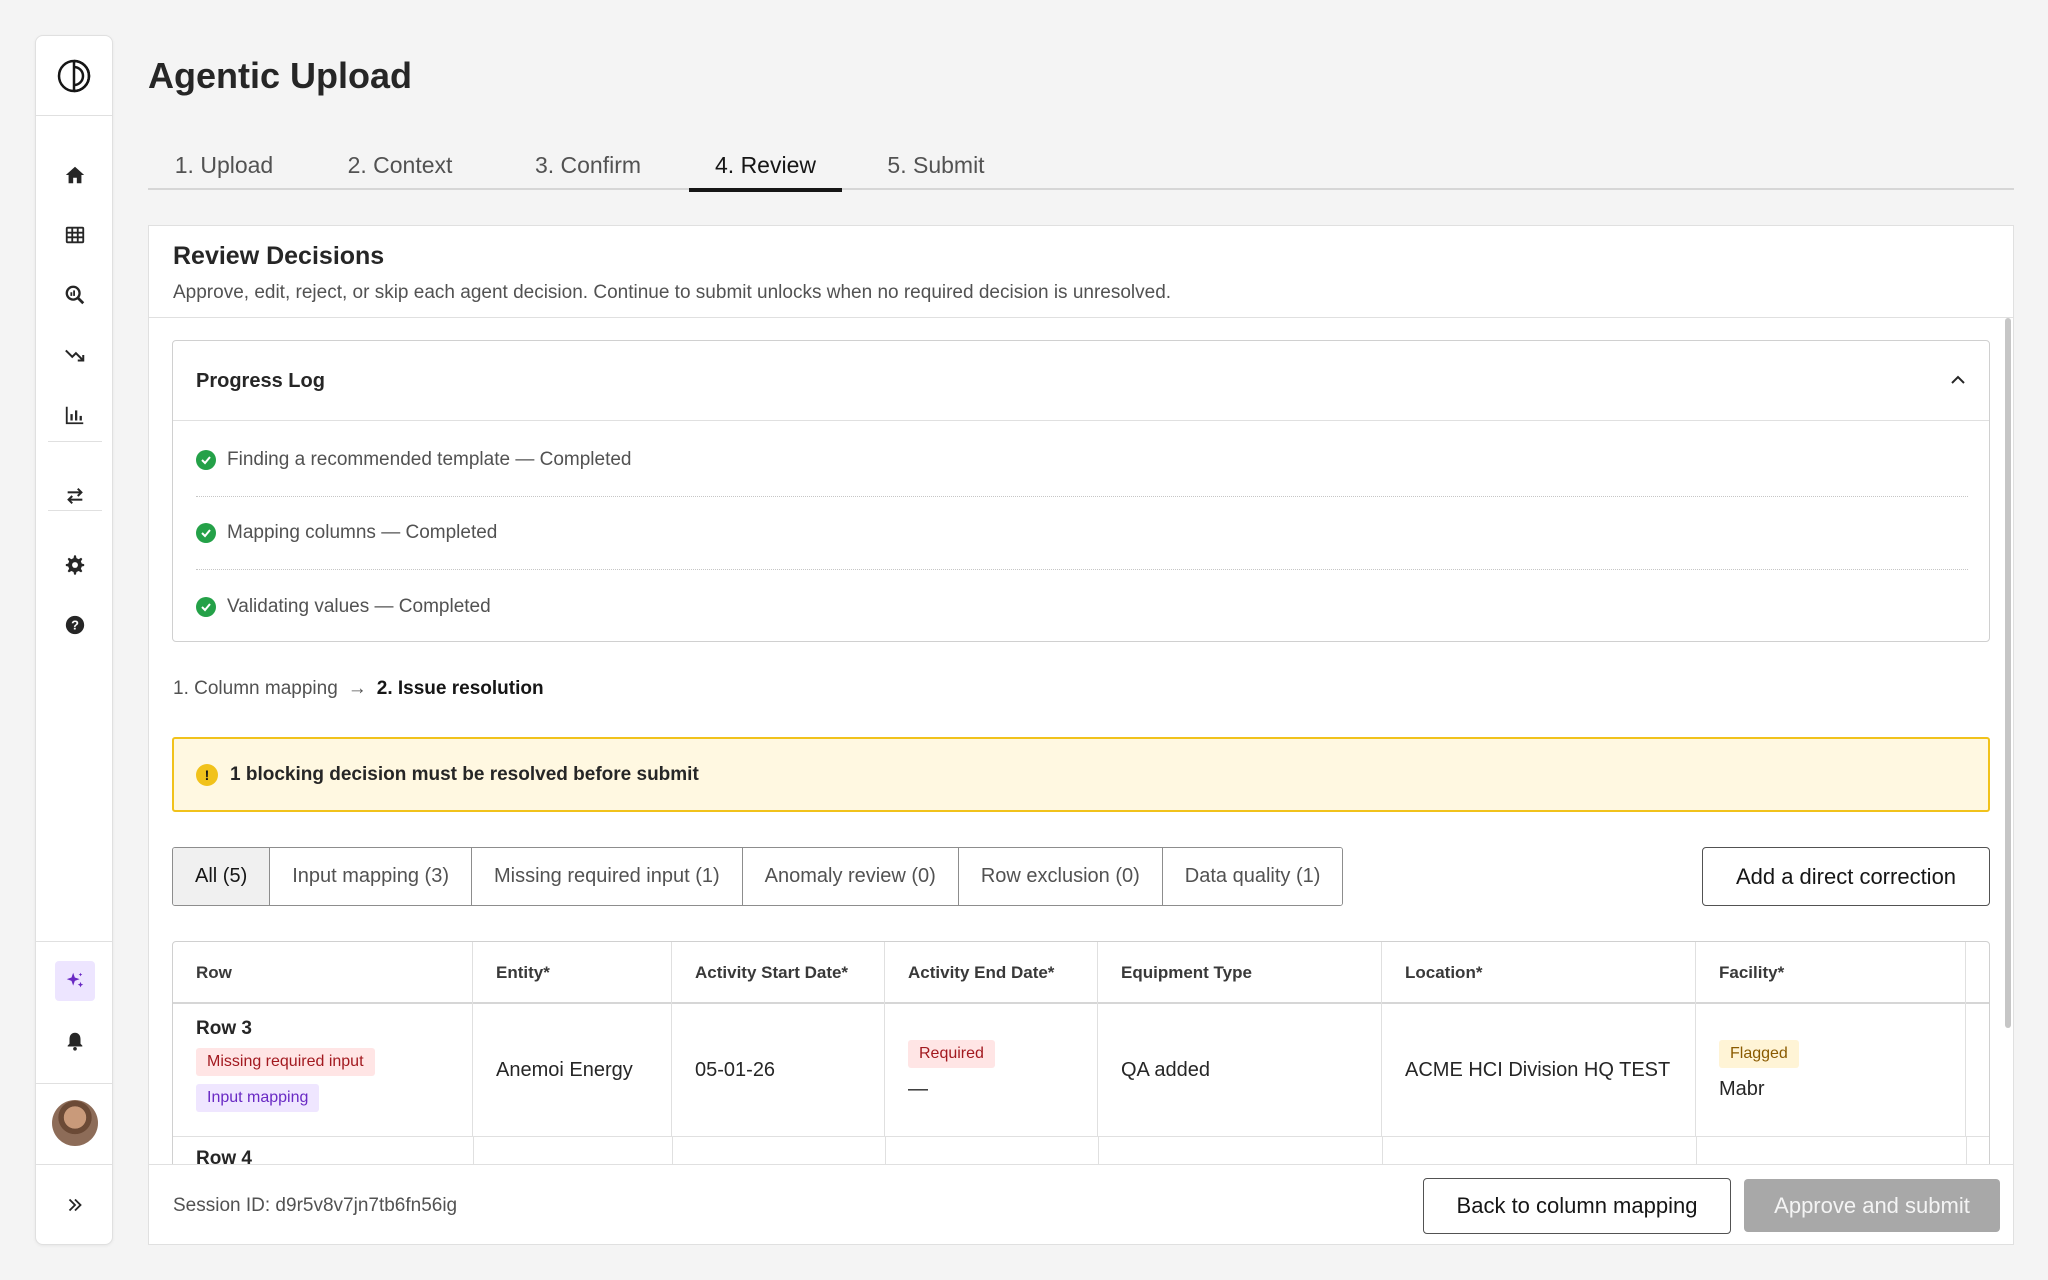 Image resolution: width=2048 pixels, height=1280 pixels. Describe the element at coordinates (75, 175) in the screenshot. I see `home-icon` at that location.